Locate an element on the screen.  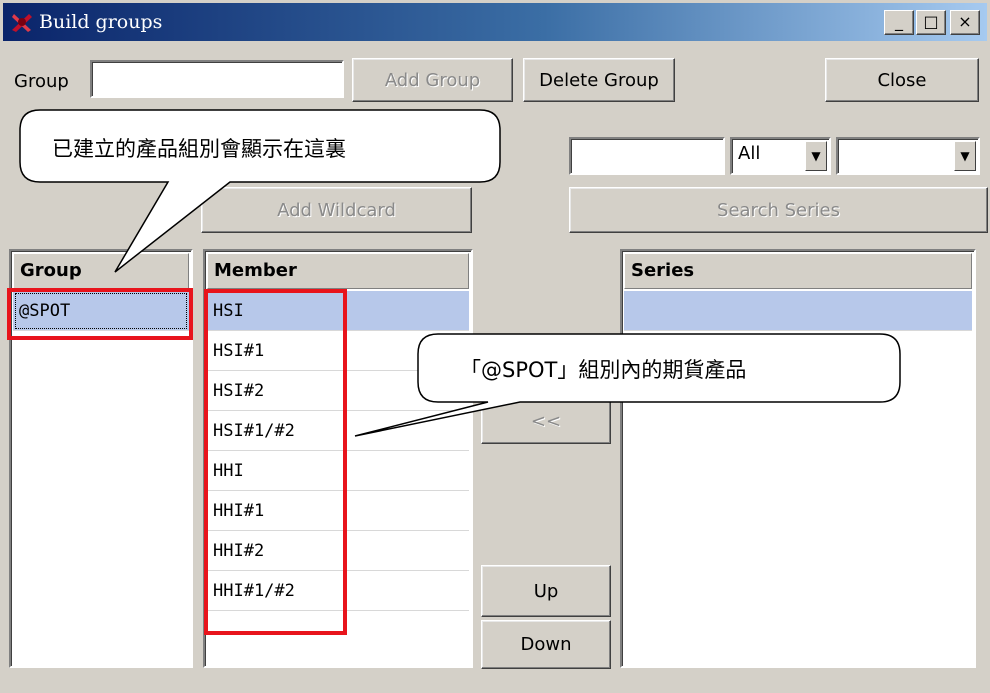
group-callout-text: 已建立的產品組別會顯示在這裏 is located at coordinates (199, 149).